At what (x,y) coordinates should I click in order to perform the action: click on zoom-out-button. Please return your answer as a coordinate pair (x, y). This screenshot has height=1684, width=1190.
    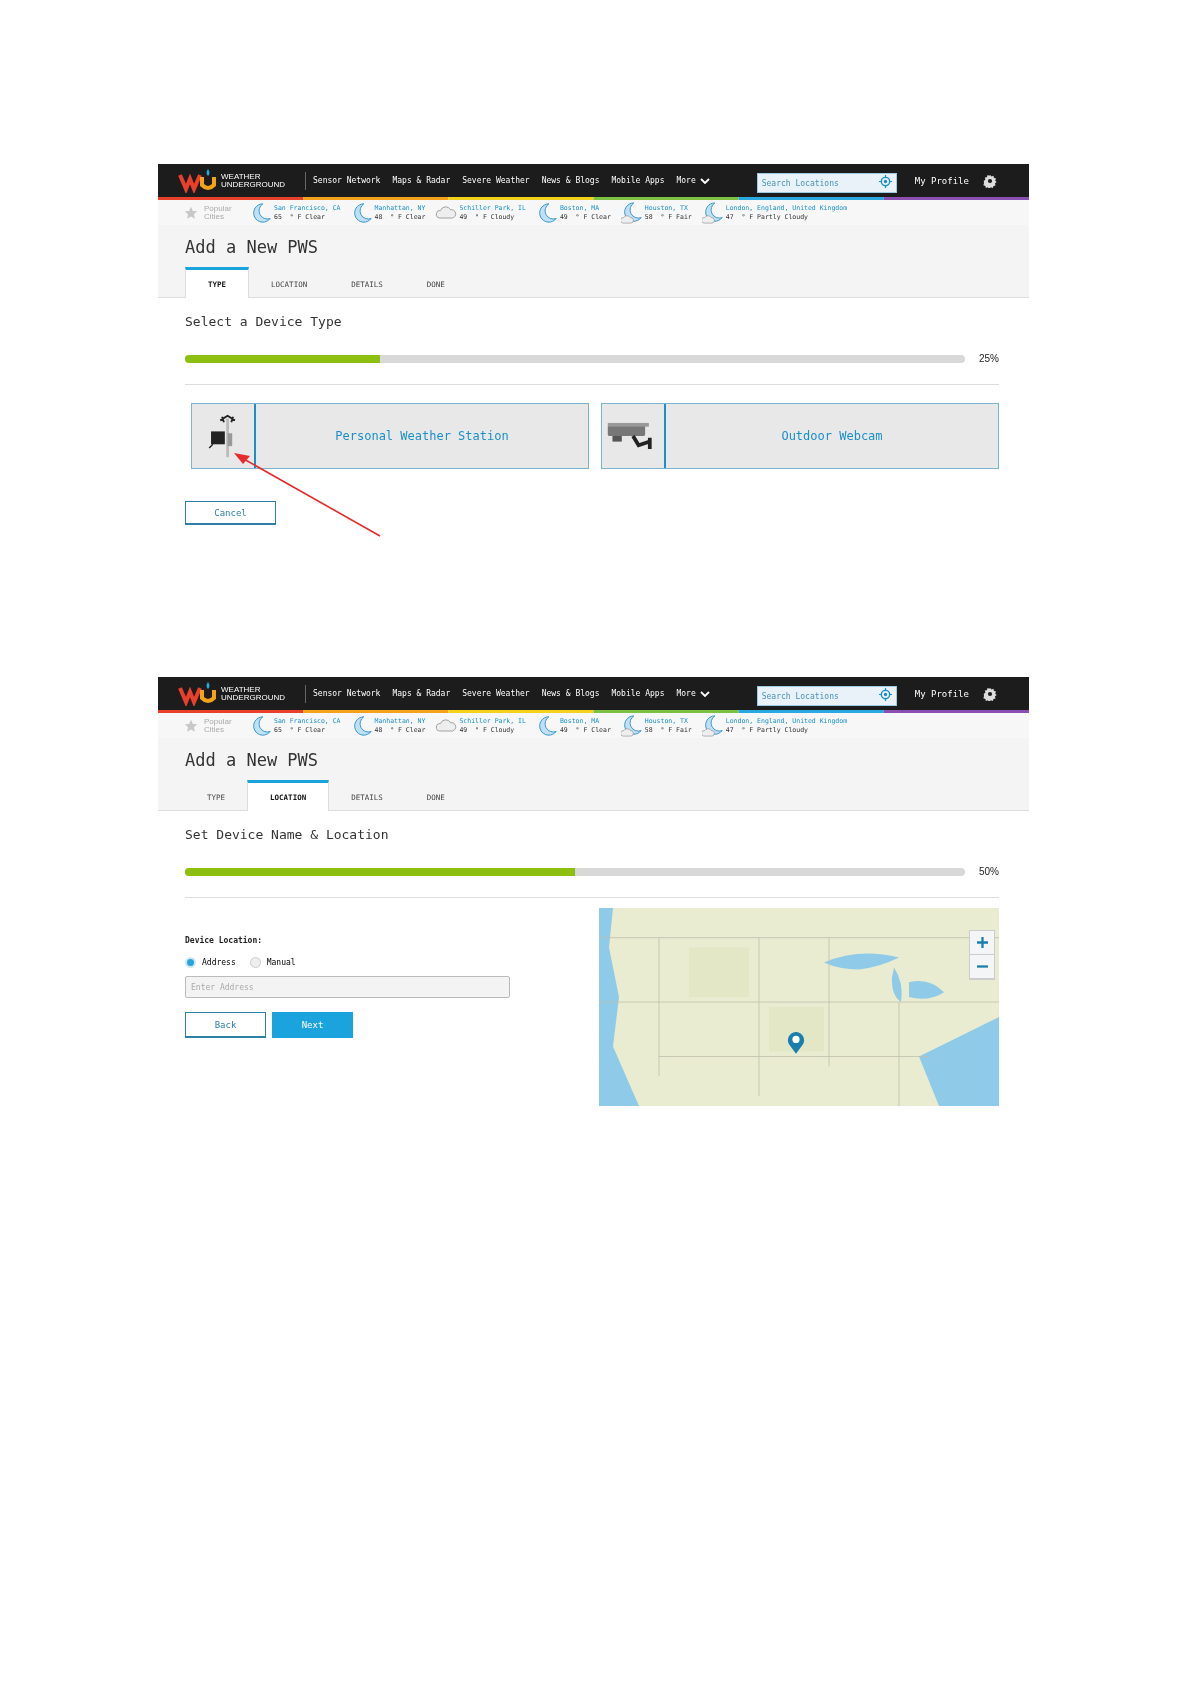
    Looking at the image, I should click on (982, 967).